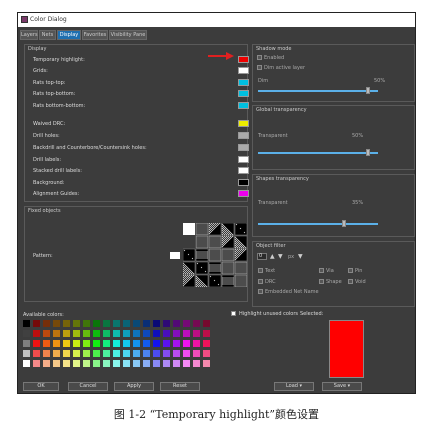  What do you see at coordinates (344, 223) in the screenshot?
I see `shapes-transparency-slider-thumb` at bounding box center [344, 223].